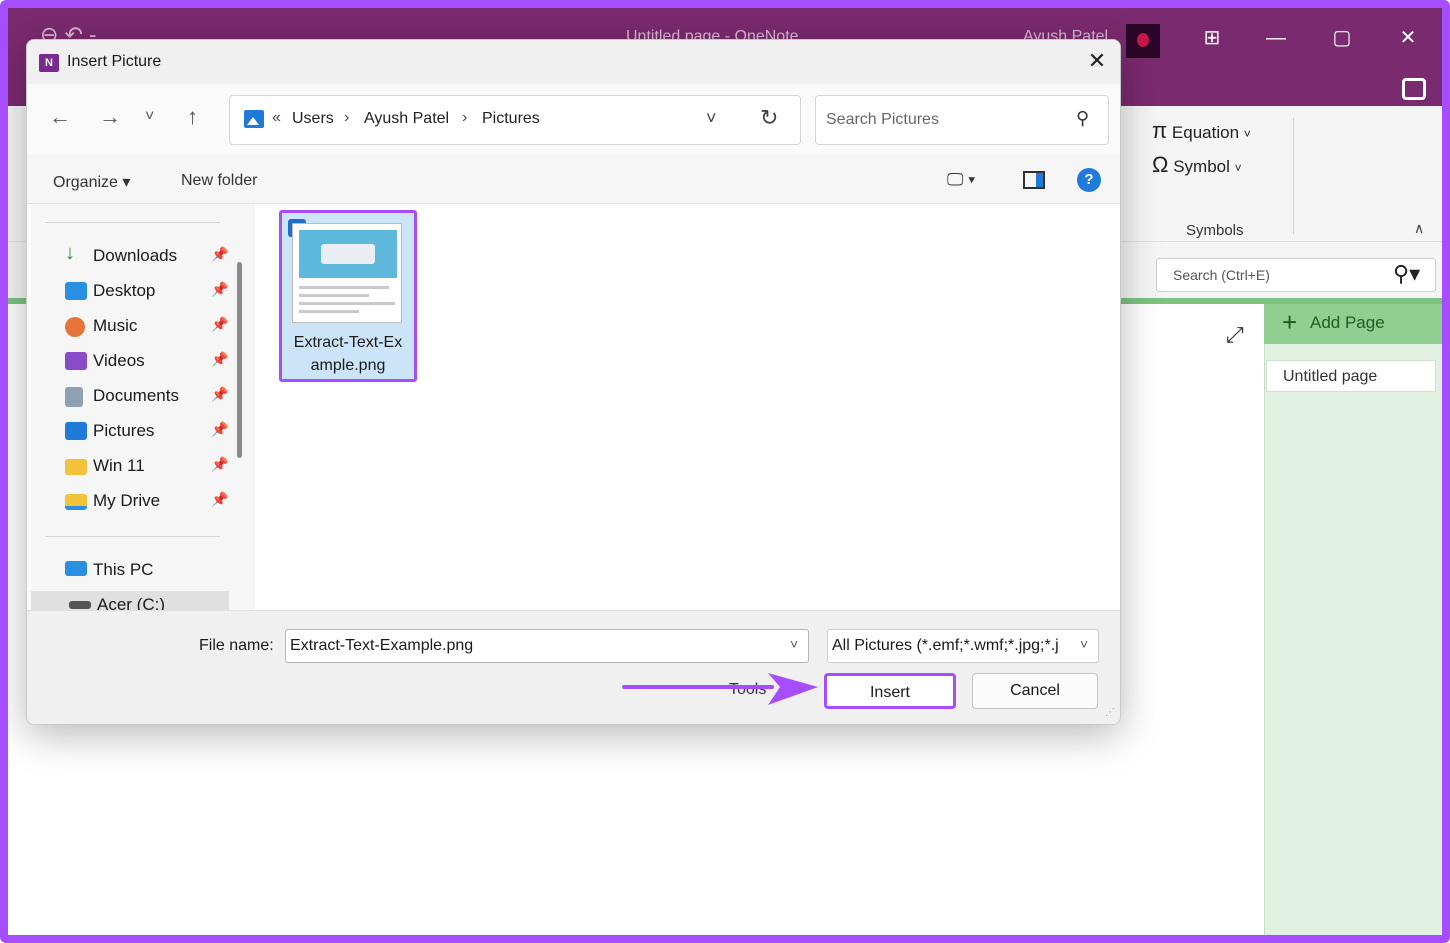 This screenshot has width=1450, height=943. What do you see at coordinates (1197, 165) in the screenshot?
I see `symbol-button: Ω Symbol ˅` at bounding box center [1197, 165].